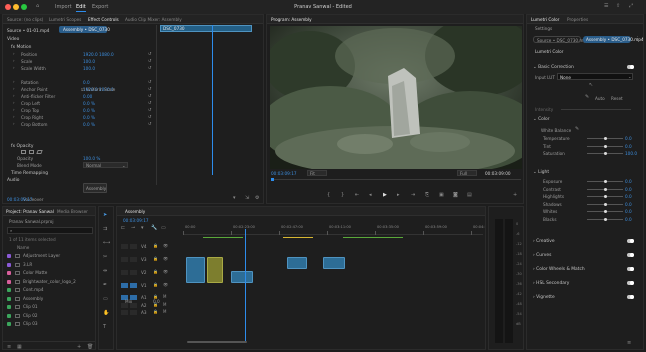 This screenshot has height=352, width=646. What do you see at coordinates (542, 255) in the screenshot?
I see `lumetri-section-header: › Curves` at bounding box center [542, 255].